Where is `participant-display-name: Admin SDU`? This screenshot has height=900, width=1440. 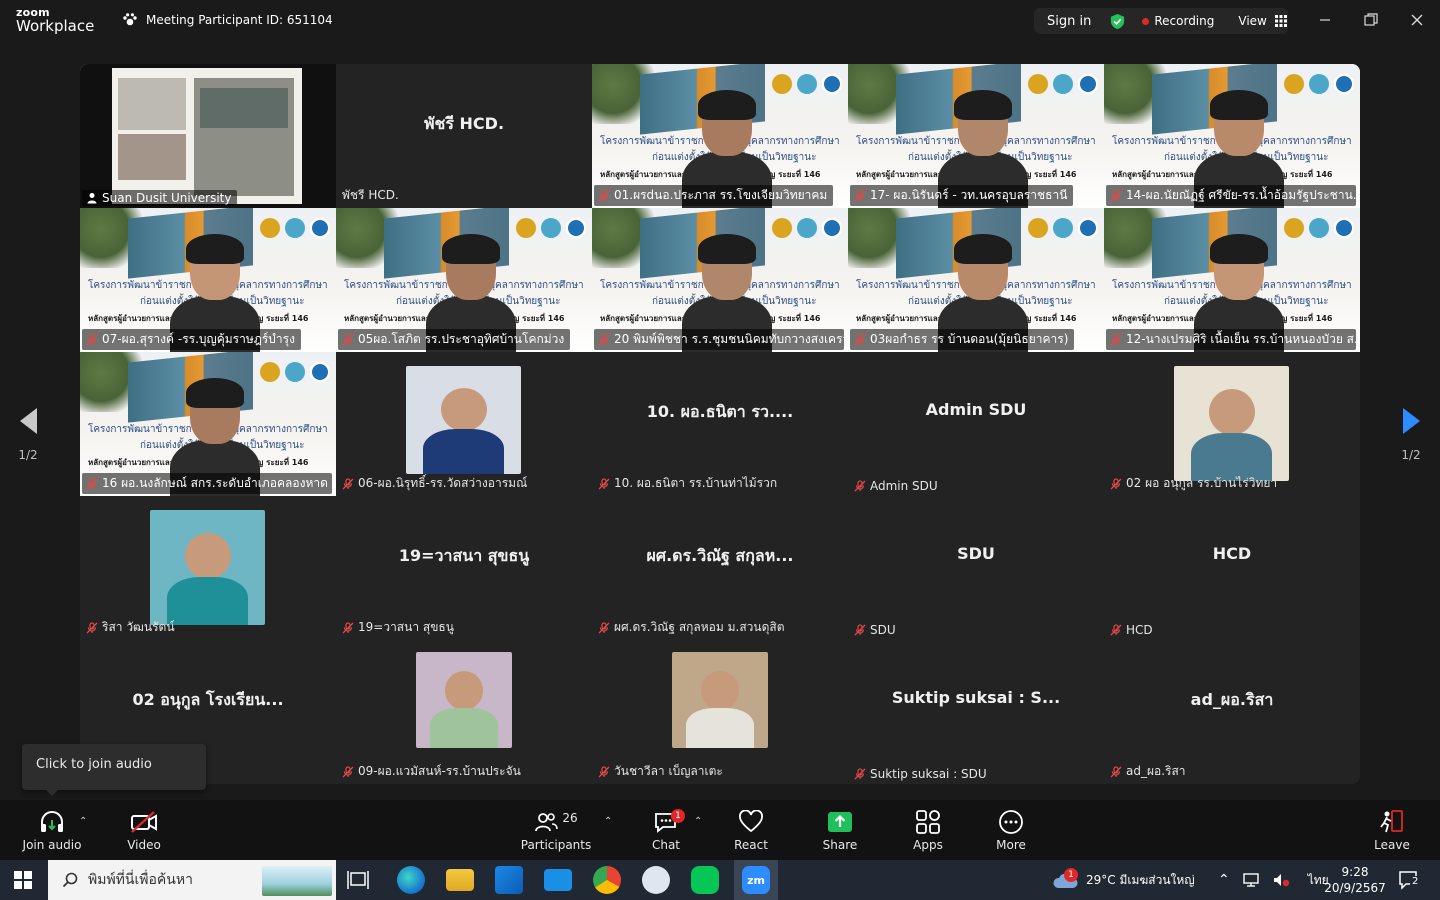
participant-display-name: Admin SDU is located at coordinates (976, 409).